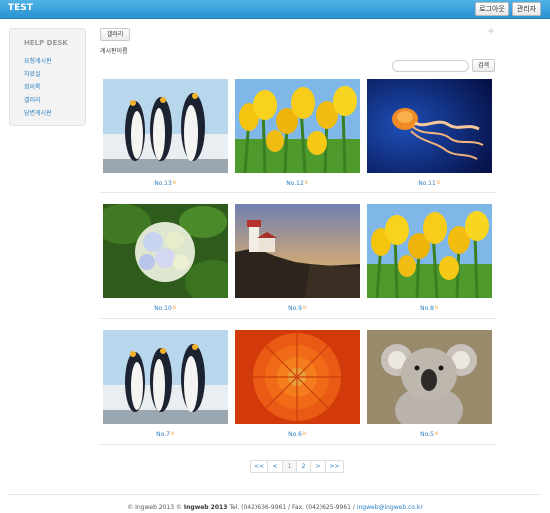 This screenshot has width=550, height=513. I want to click on gallery-item: No.11N, so click(429, 136).